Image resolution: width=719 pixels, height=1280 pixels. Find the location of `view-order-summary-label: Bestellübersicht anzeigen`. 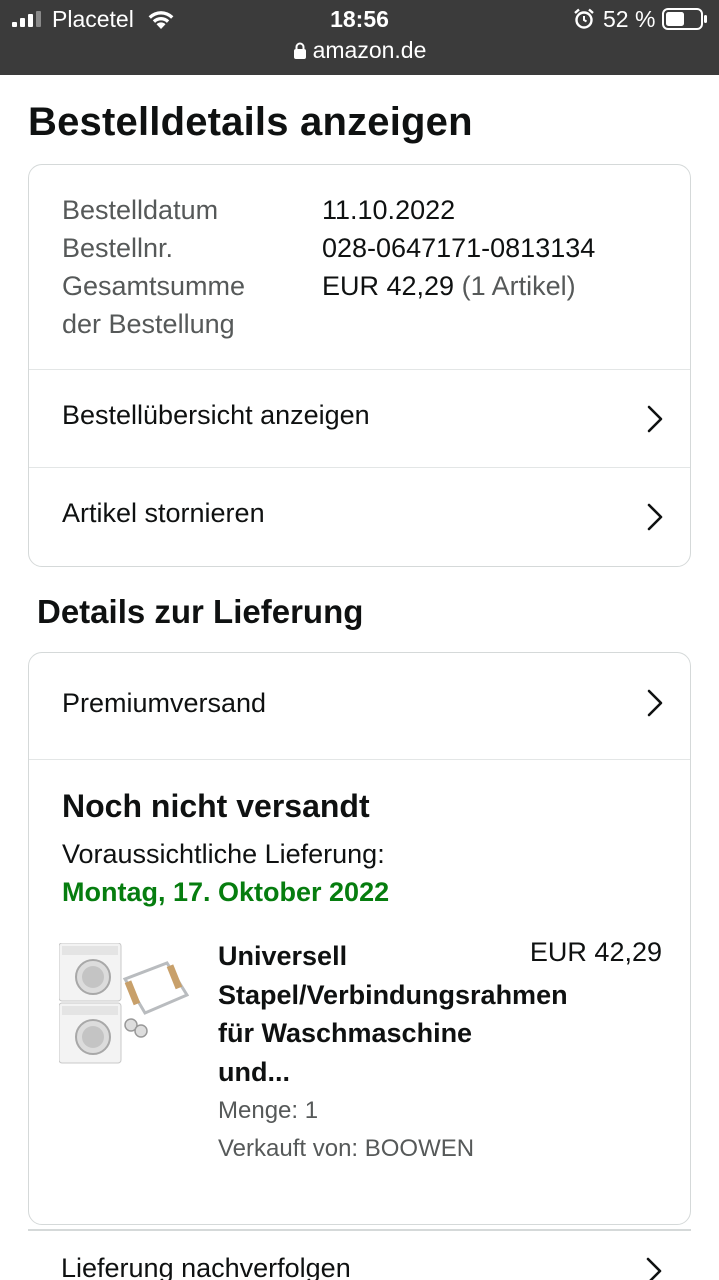

view-order-summary-label: Bestellübersicht anzeigen is located at coordinates (216, 415).